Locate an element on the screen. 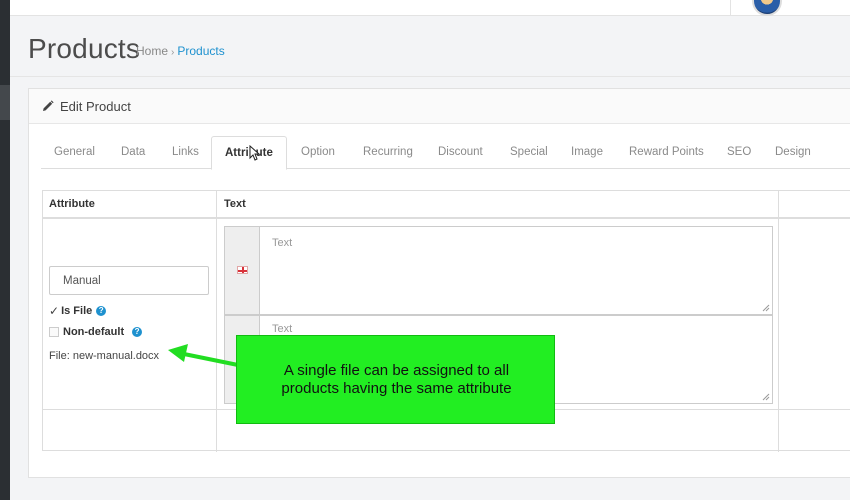 The image size is (850, 500). breadcrumb: Home › Products is located at coordinates (180, 51).